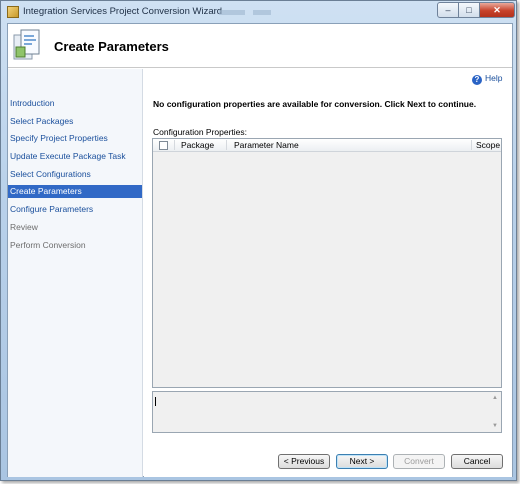 The image size is (520, 484). I want to click on select-all-checkbox, so click(163, 145).